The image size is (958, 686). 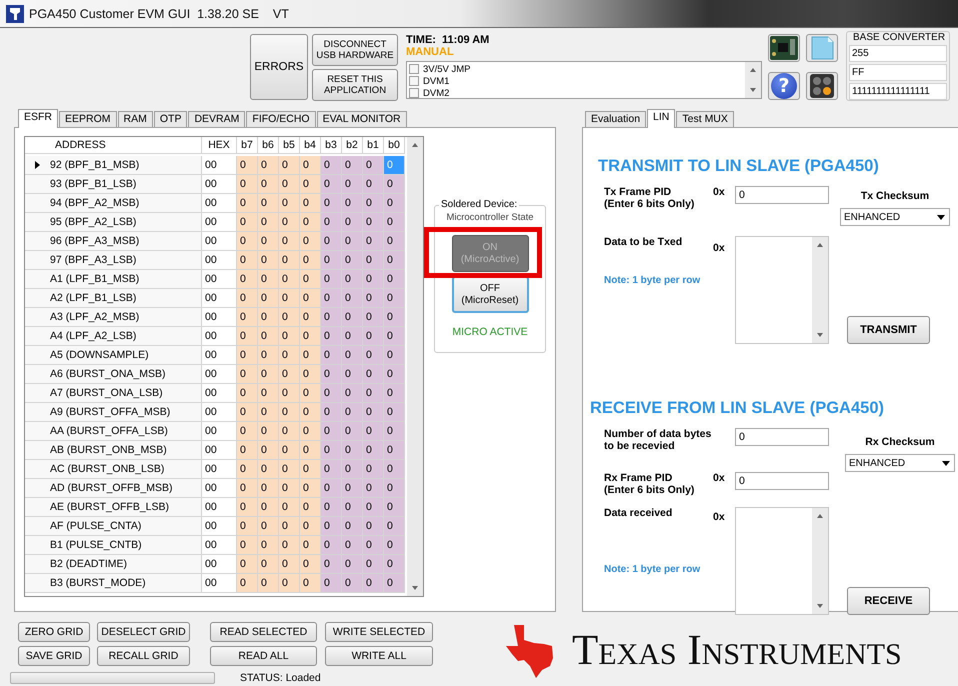 What do you see at coordinates (38, 118) in the screenshot?
I see `tab: ESFR` at bounding box center [38, 118].